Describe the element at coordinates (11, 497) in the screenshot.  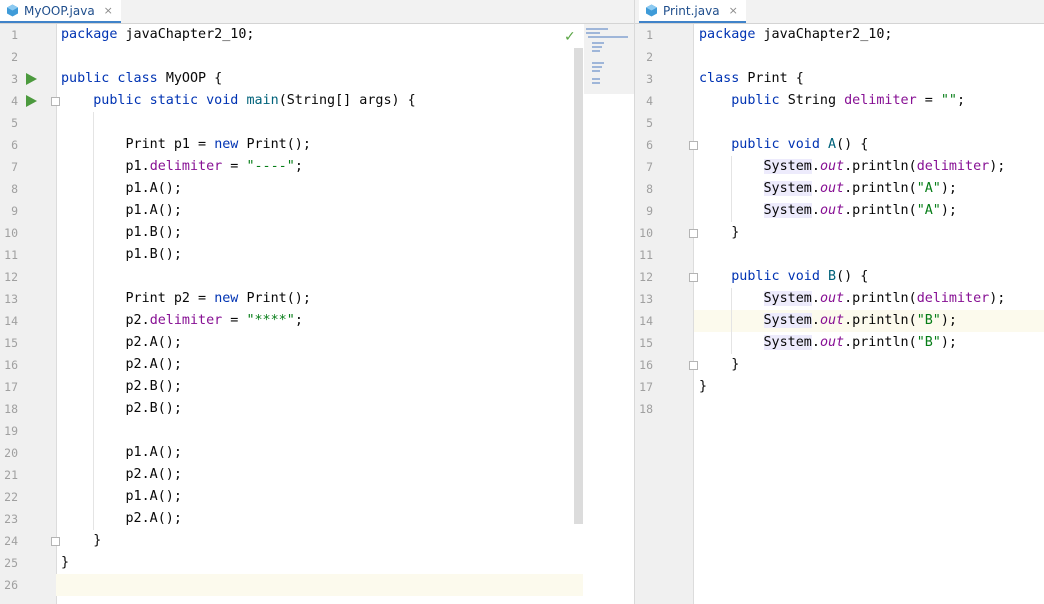
I see `line-number: 22` at that location.